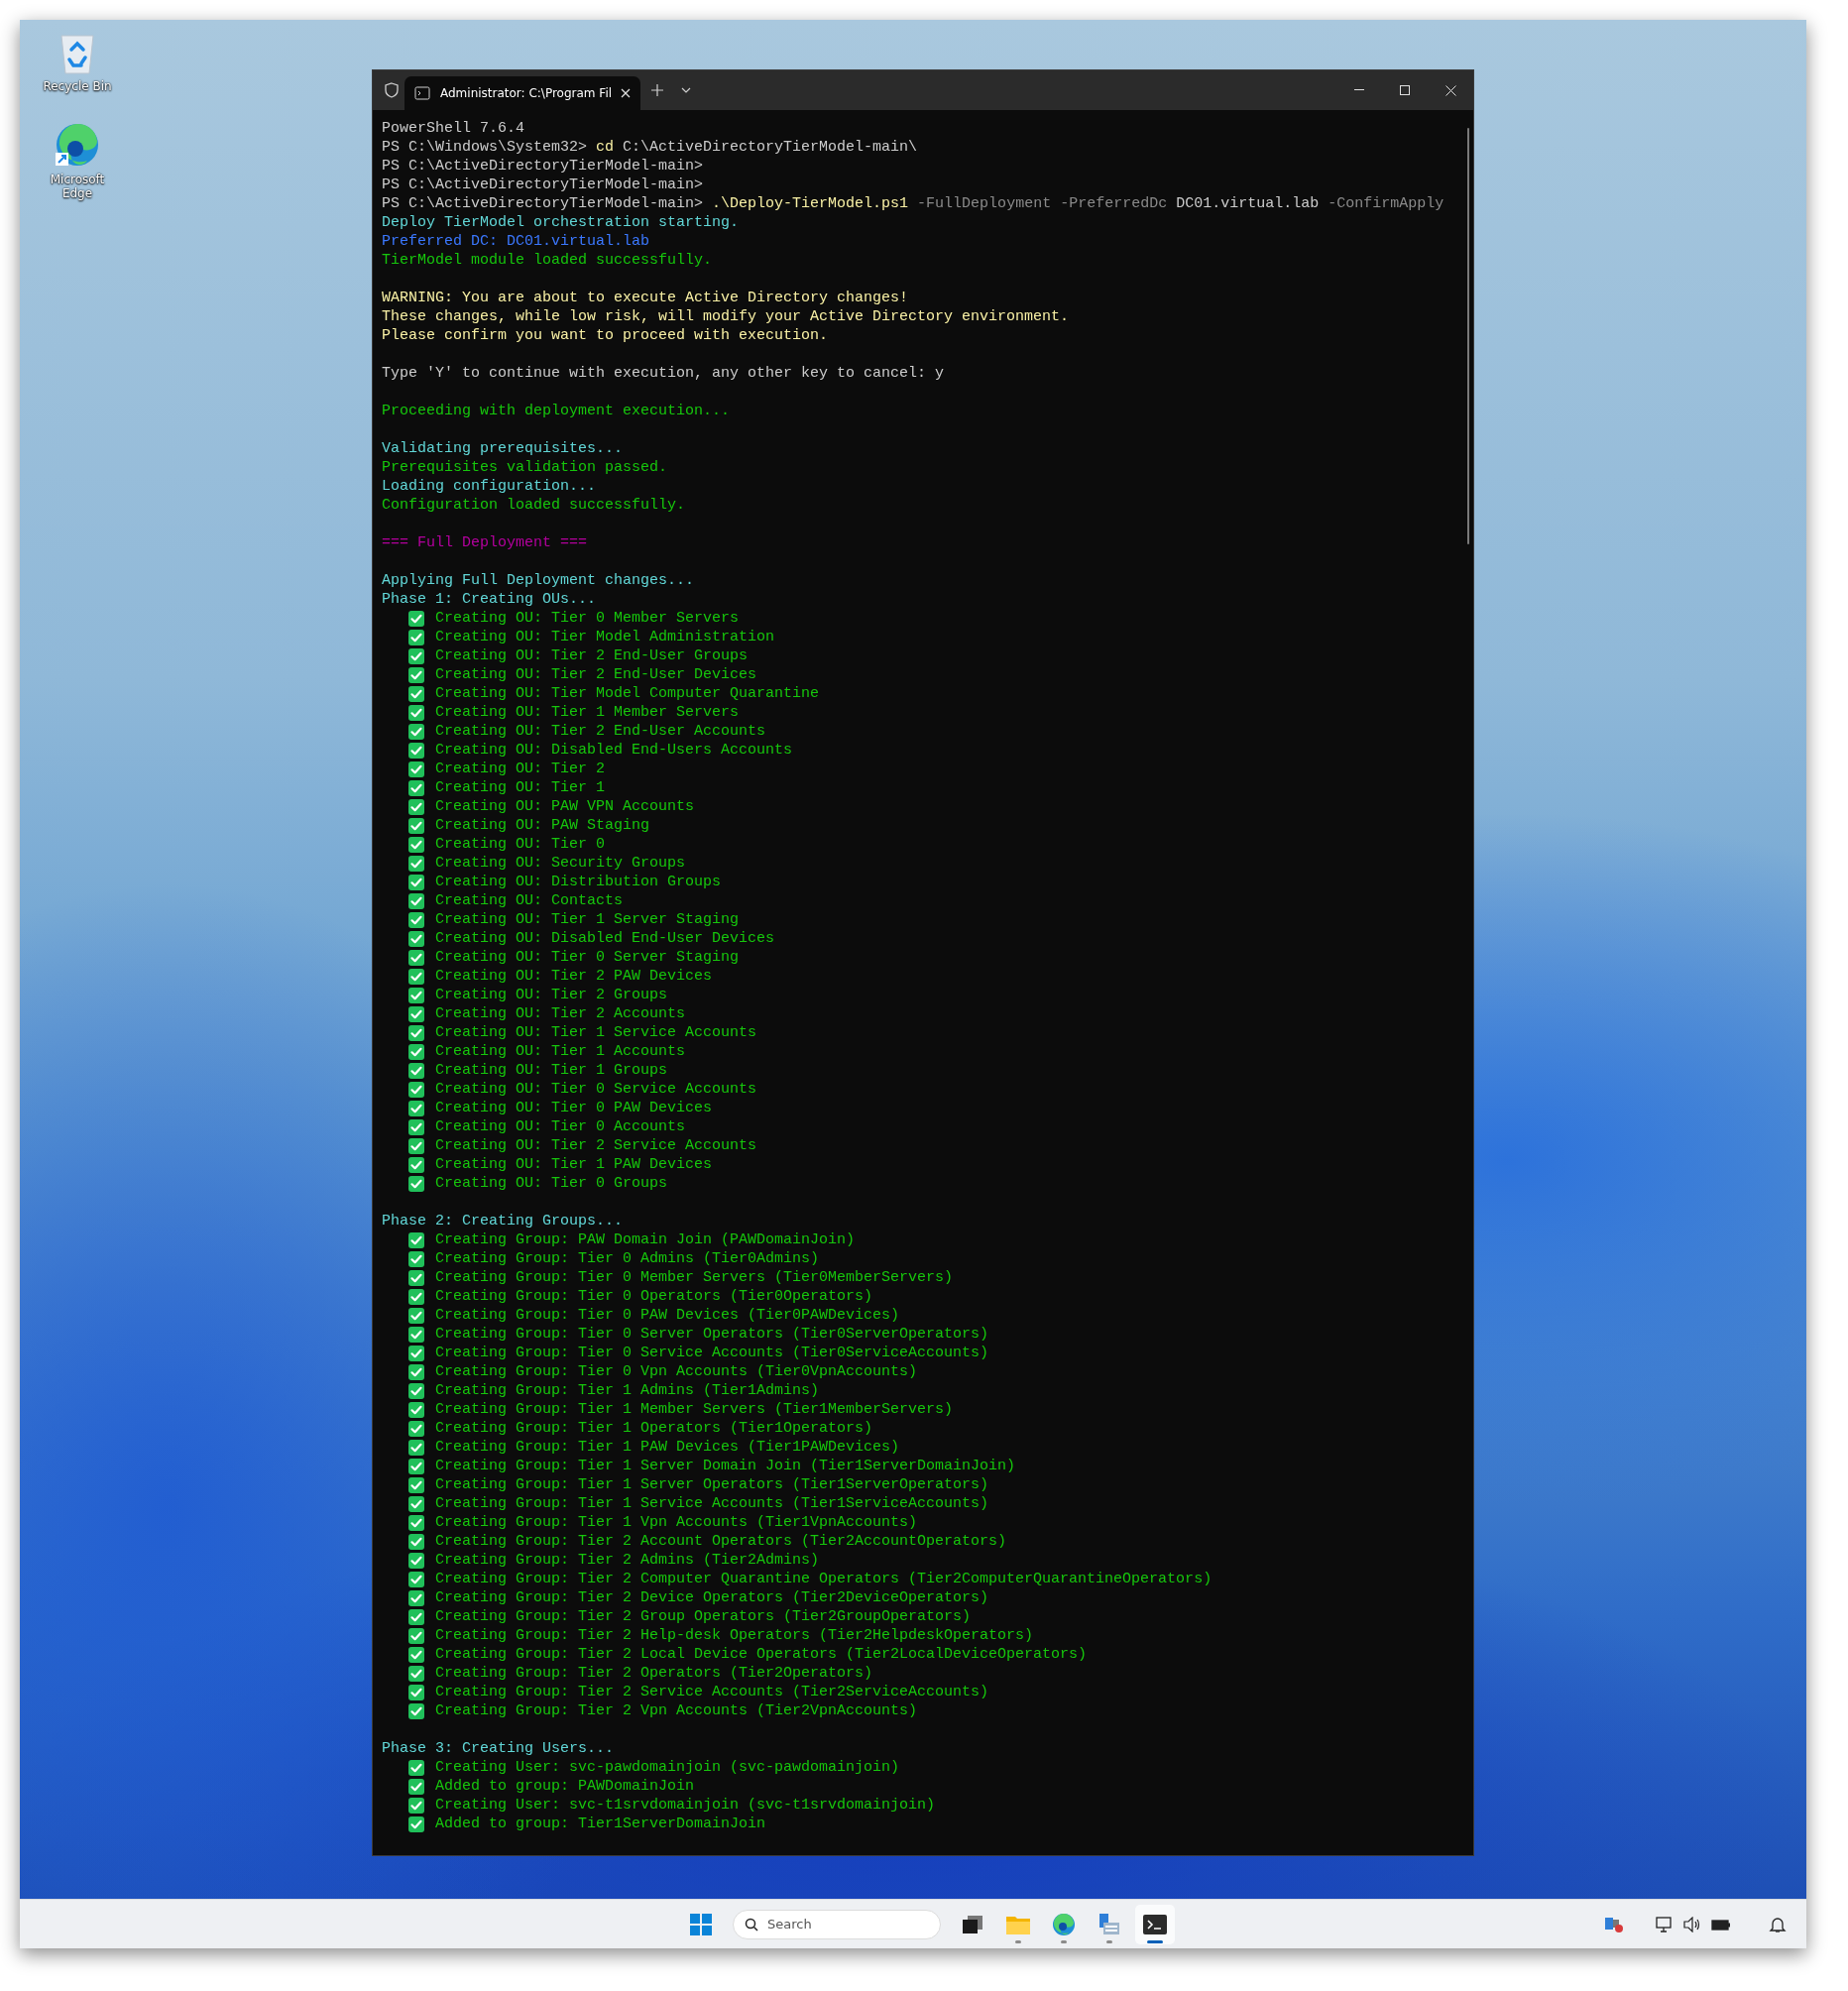 This screenshot has width=1848, height=1991. What do you see at coordinates (726, 316) in the screenshot?
I see `terminal-line: These changes, while low risk, will modify your Active Directory environment.` at bounding box center [726, 316].